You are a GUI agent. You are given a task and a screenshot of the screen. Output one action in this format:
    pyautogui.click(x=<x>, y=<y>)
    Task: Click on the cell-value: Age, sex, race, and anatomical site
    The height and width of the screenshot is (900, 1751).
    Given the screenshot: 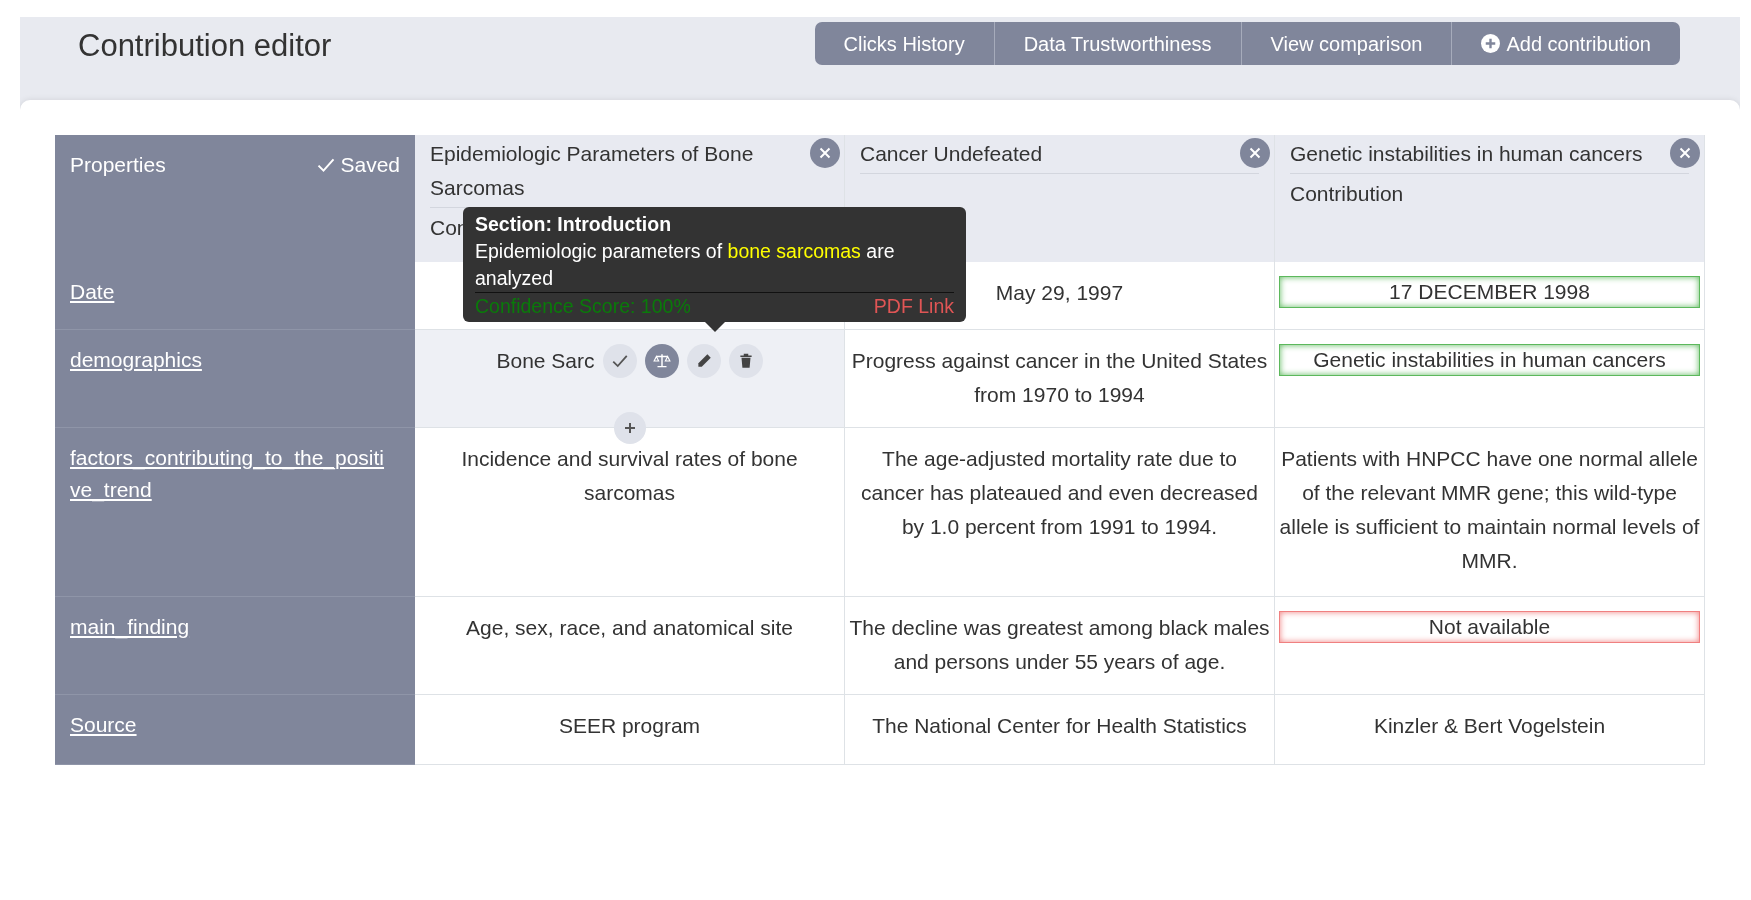 What is the action you would take?
    pyautogui.click(x=629, y=628)
    